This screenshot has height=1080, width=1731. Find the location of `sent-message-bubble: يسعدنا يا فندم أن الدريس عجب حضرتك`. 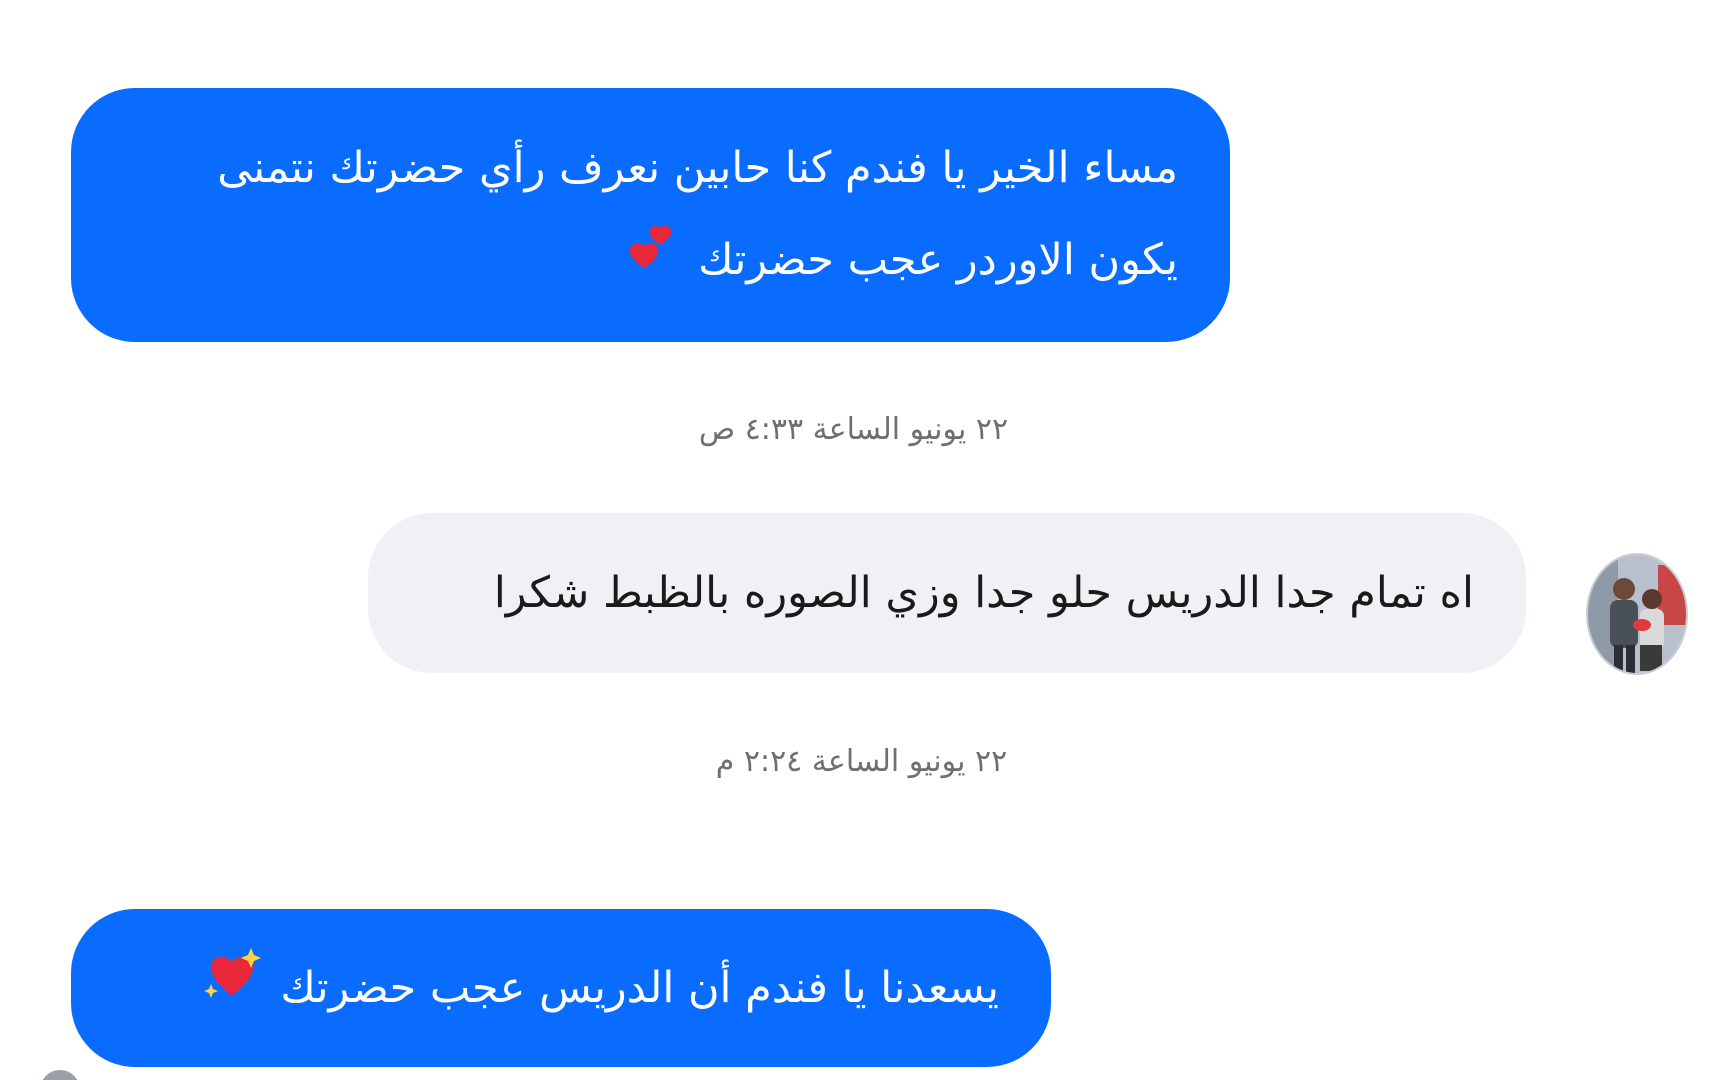

sent-message-bubble: يسعدنا يا فندم أن الدريس عجب حضرتك is located at coordinates (561, 988).